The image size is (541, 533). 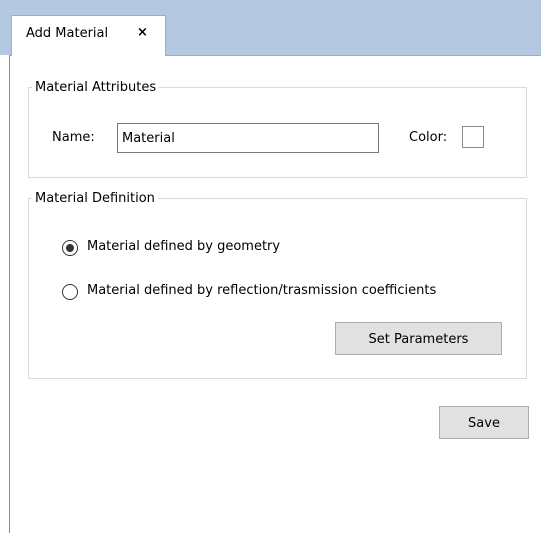 I want to click on tab-add-material: Add Material ×, so click(x=88, y=35).